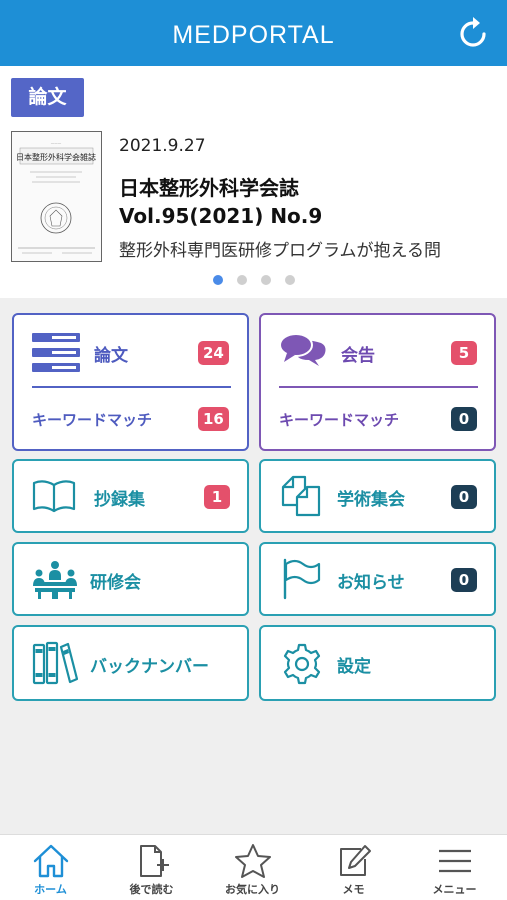 This screenshot has height=900, width=507. Describe the element at coordinates (149, 667) in the screenshot. I see `back-numbers-label: バックナンバー` at that location.